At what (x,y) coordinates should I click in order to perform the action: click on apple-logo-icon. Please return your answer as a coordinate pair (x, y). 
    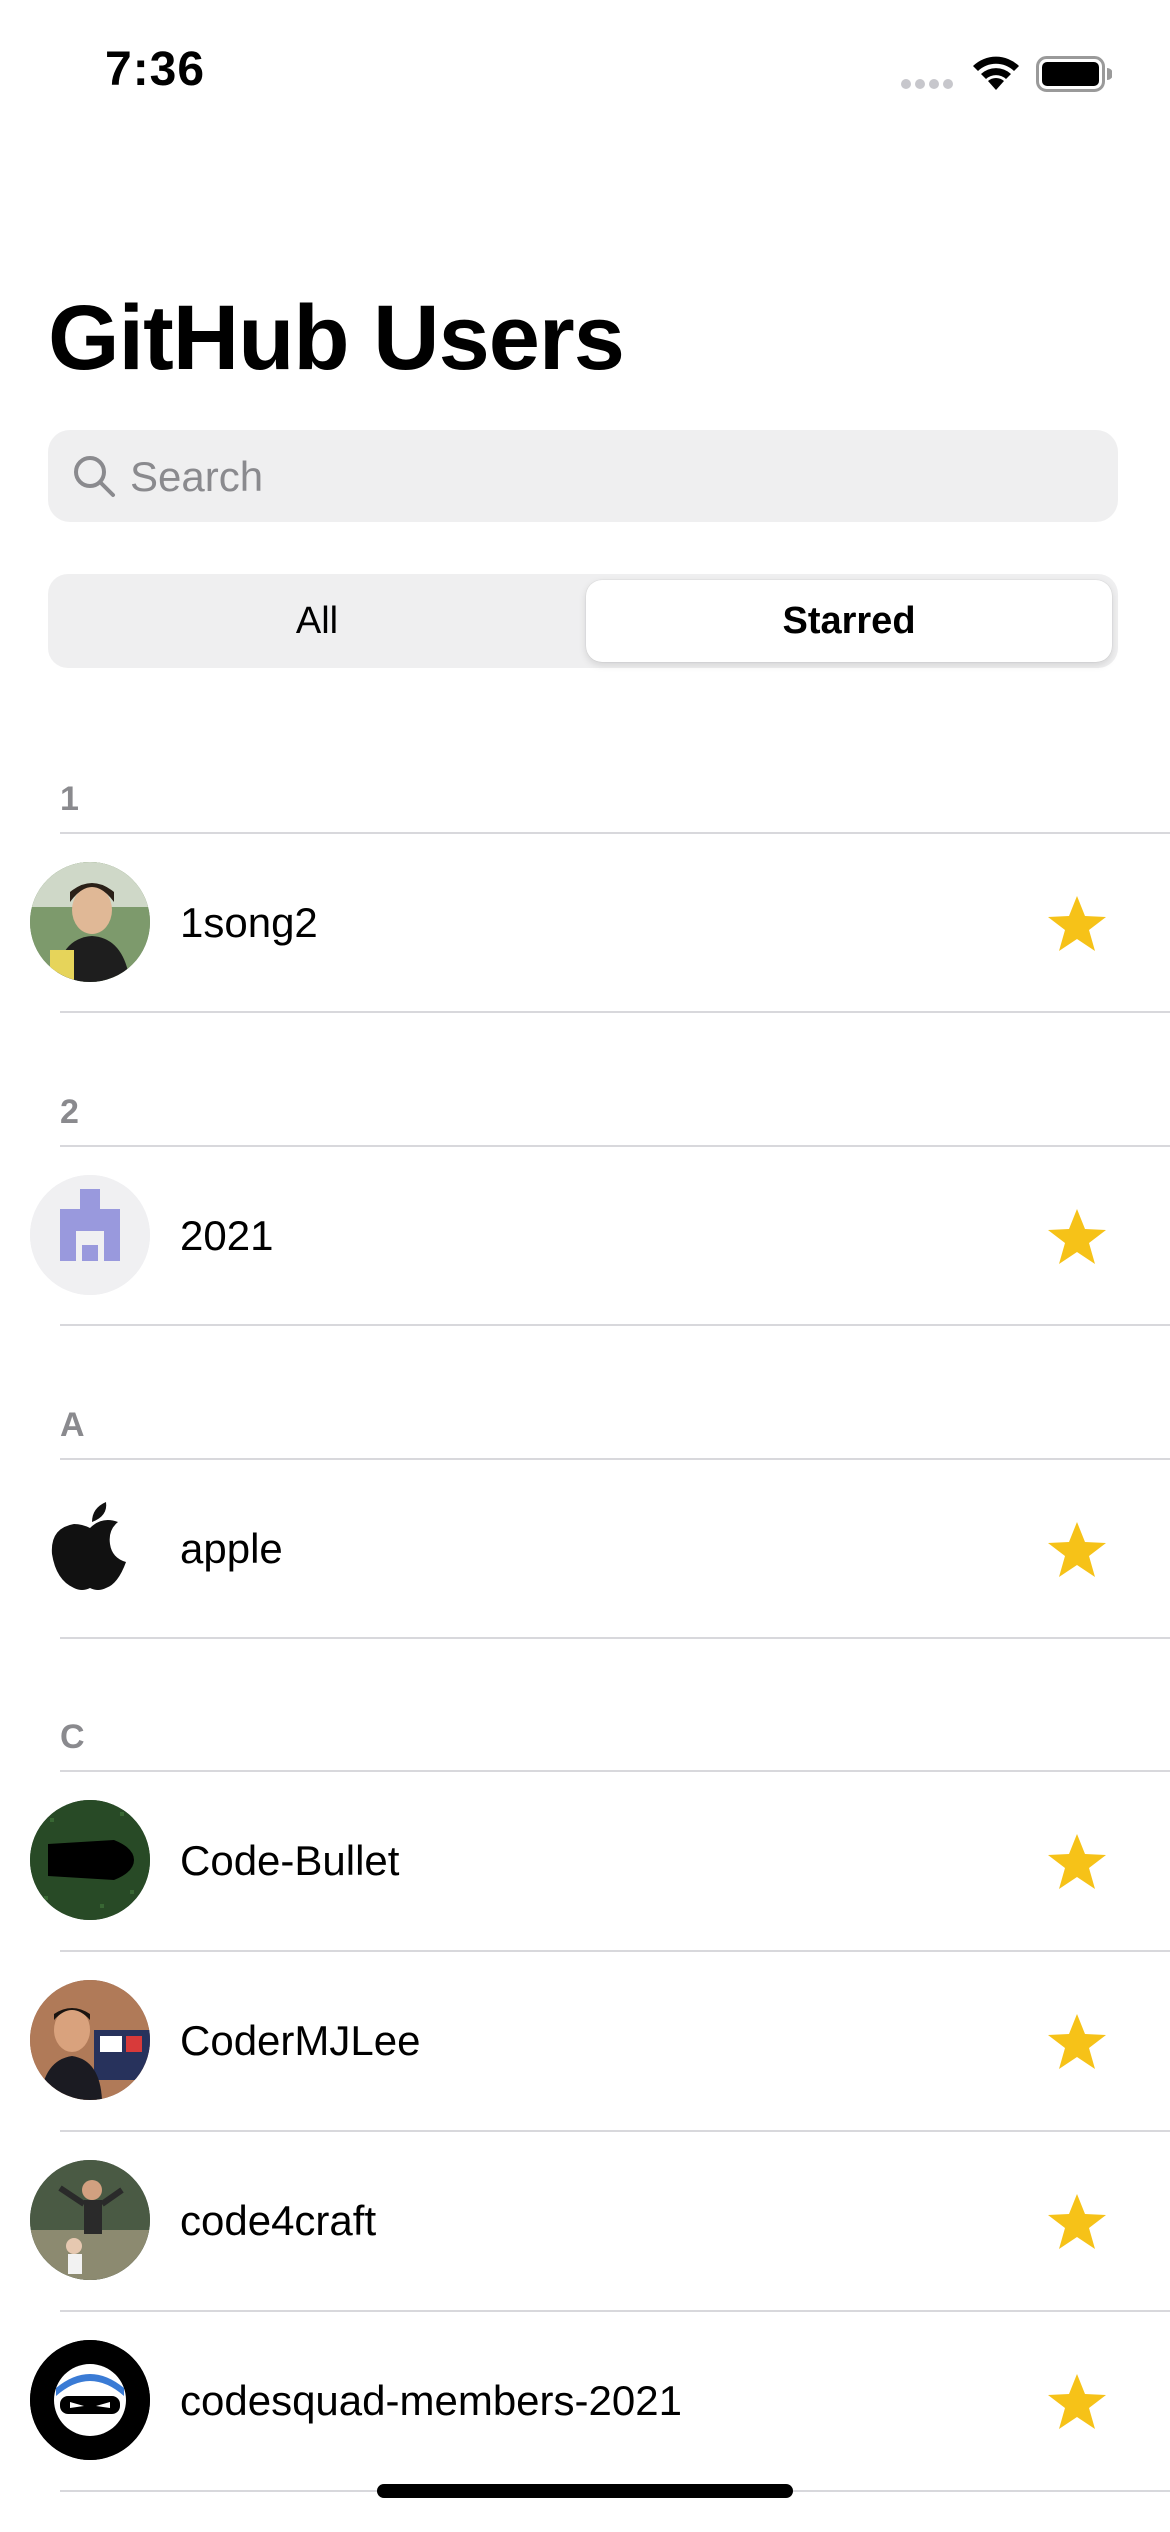
    Looking at the image, I should click on (90, 1548).